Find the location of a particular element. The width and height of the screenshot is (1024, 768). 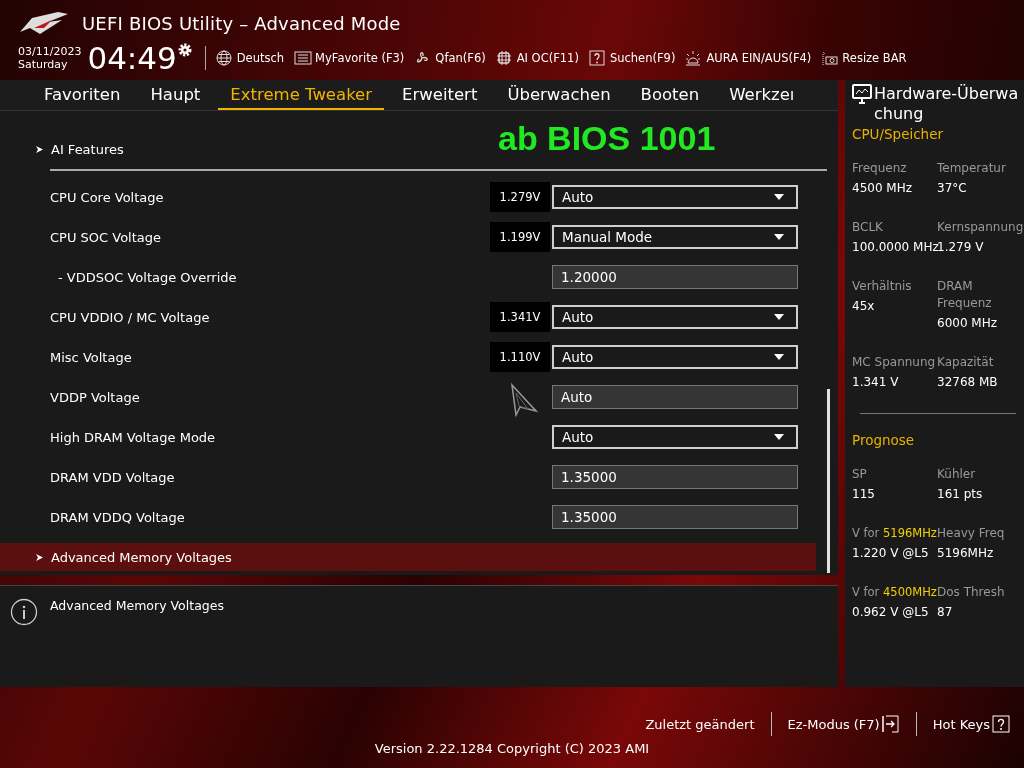

stat-value: 100.0000 MHz is located at coordinates (894, 247).